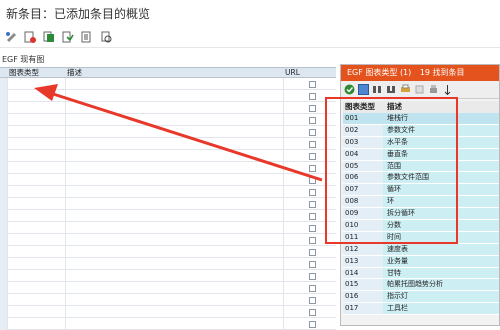 This screenshot has height=330, width=500. What do you see at coordinates (86, 36) in the screenshot?
I see `deselect-icon` at bounding box center [86, 36].